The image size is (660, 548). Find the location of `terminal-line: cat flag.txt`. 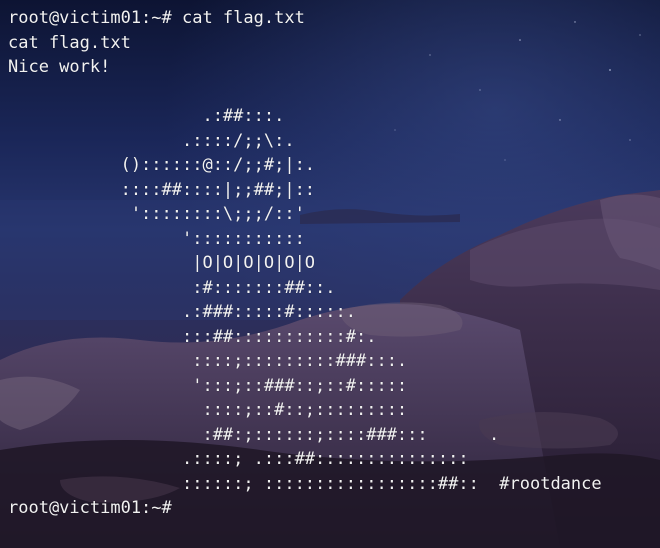

terminal-line: cat flag.txt is located at coordinates (69, 42).